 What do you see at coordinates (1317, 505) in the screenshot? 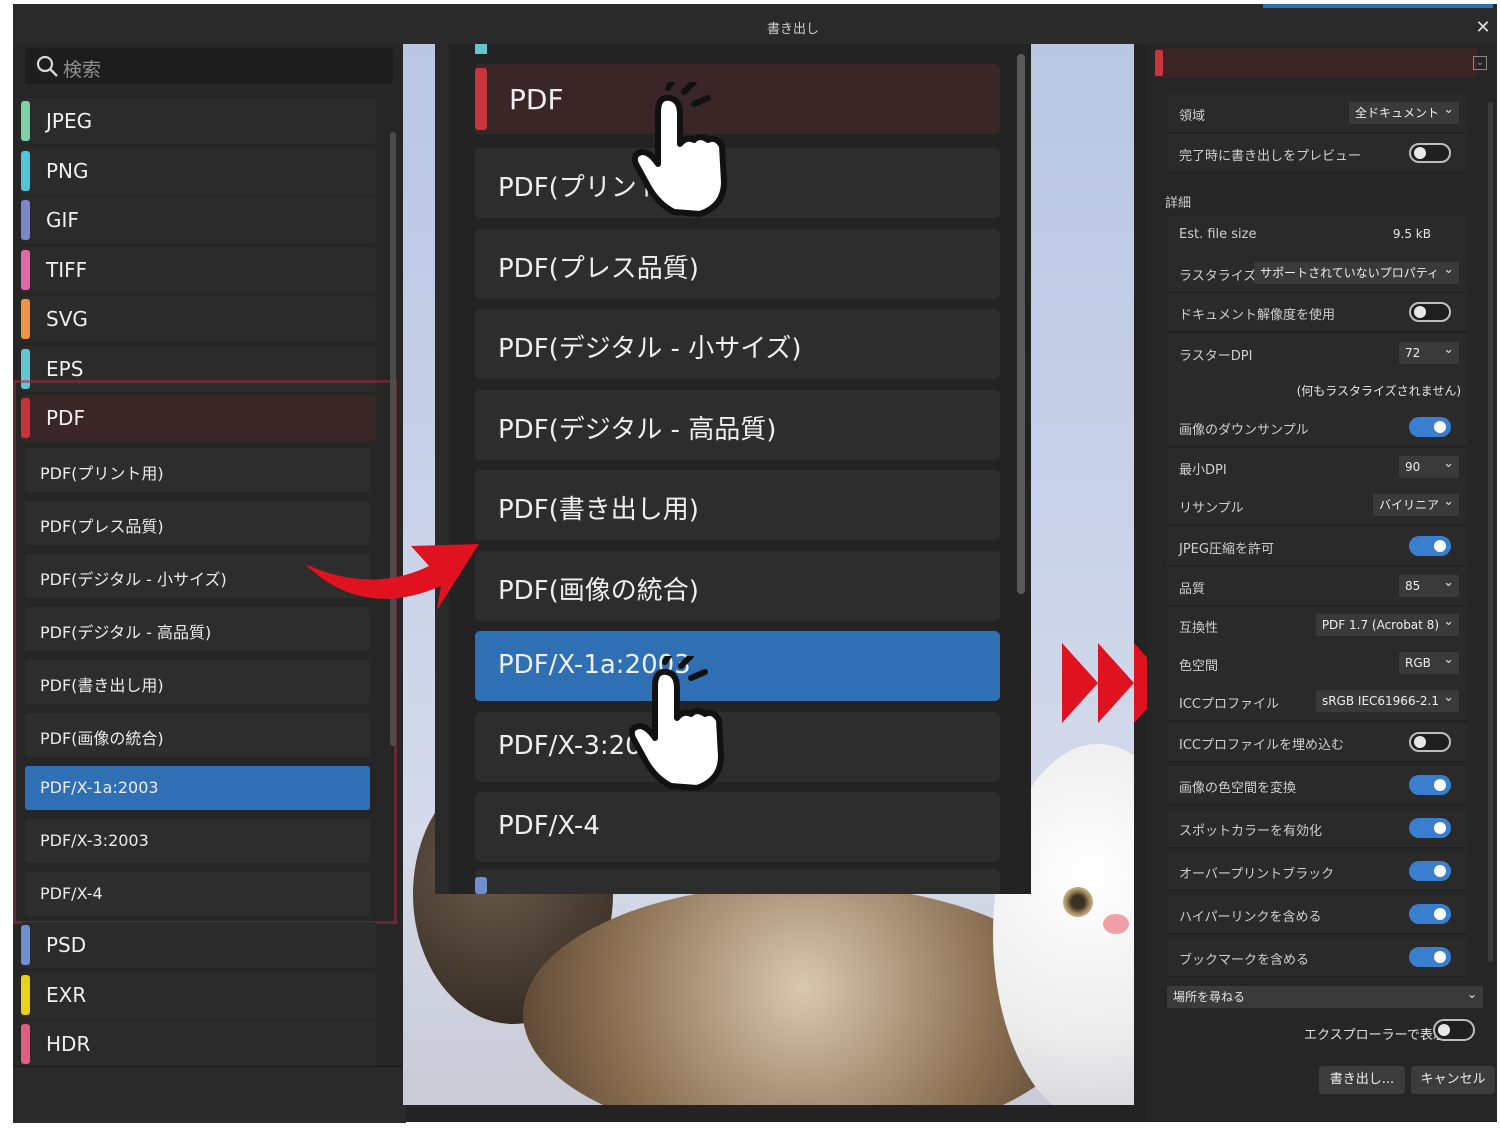
I see `setting-resample: リサンプル バイリニア` at bounding box center [1317, 505].